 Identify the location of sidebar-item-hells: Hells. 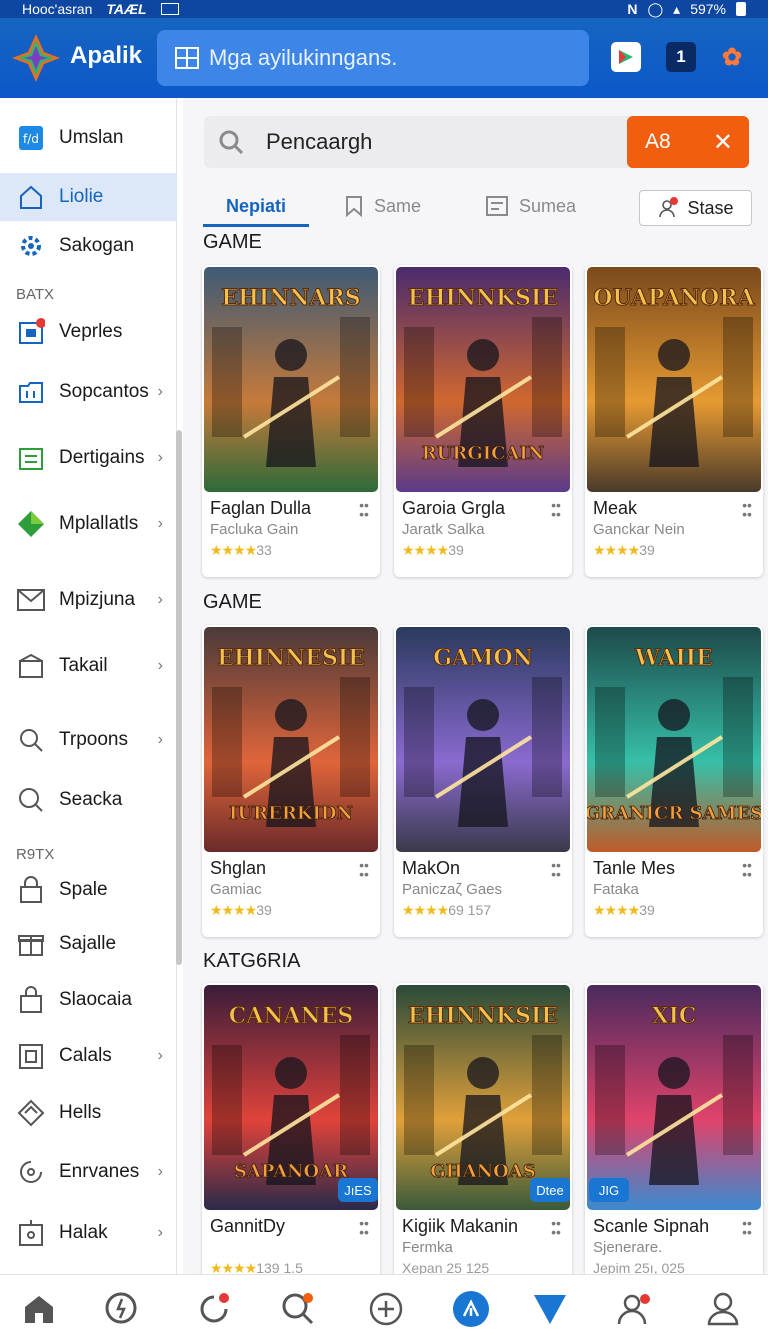
(88, 1113).